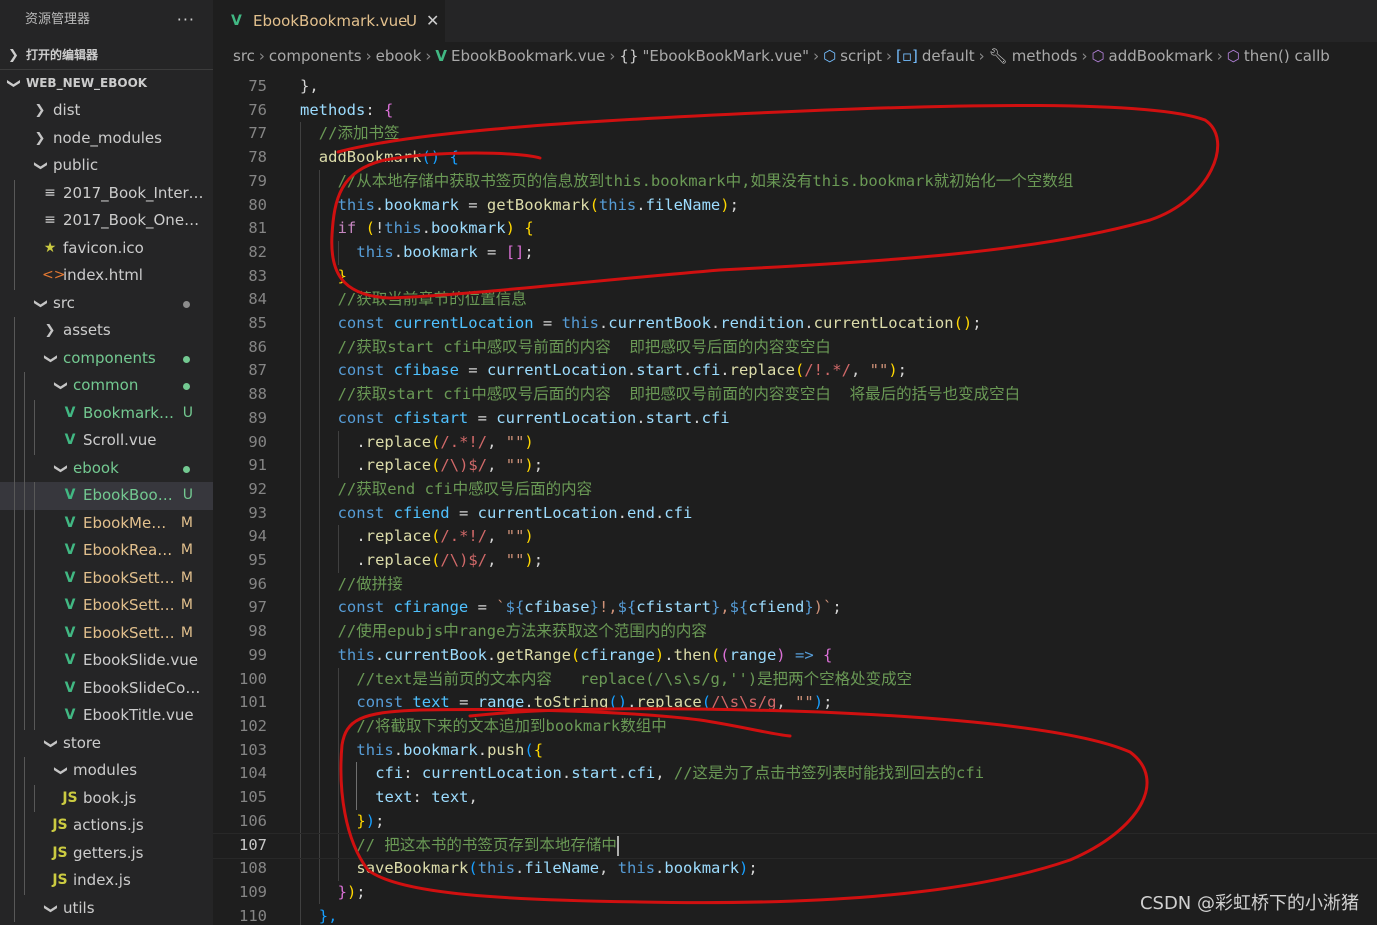 The image size is (1377, 925). Describe the element at coordinates (795, 443) in the screenshot. I see `code-line: 90 .replace(/.*!/, "")` at that location.